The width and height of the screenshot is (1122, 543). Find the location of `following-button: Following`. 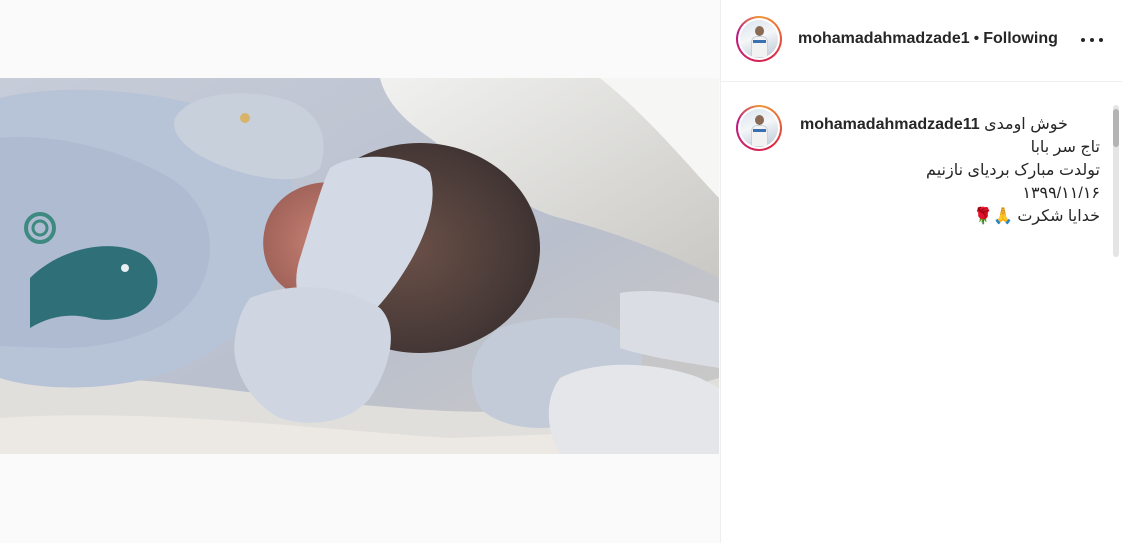

following-button: Following is located at coordinates (1020, 38).